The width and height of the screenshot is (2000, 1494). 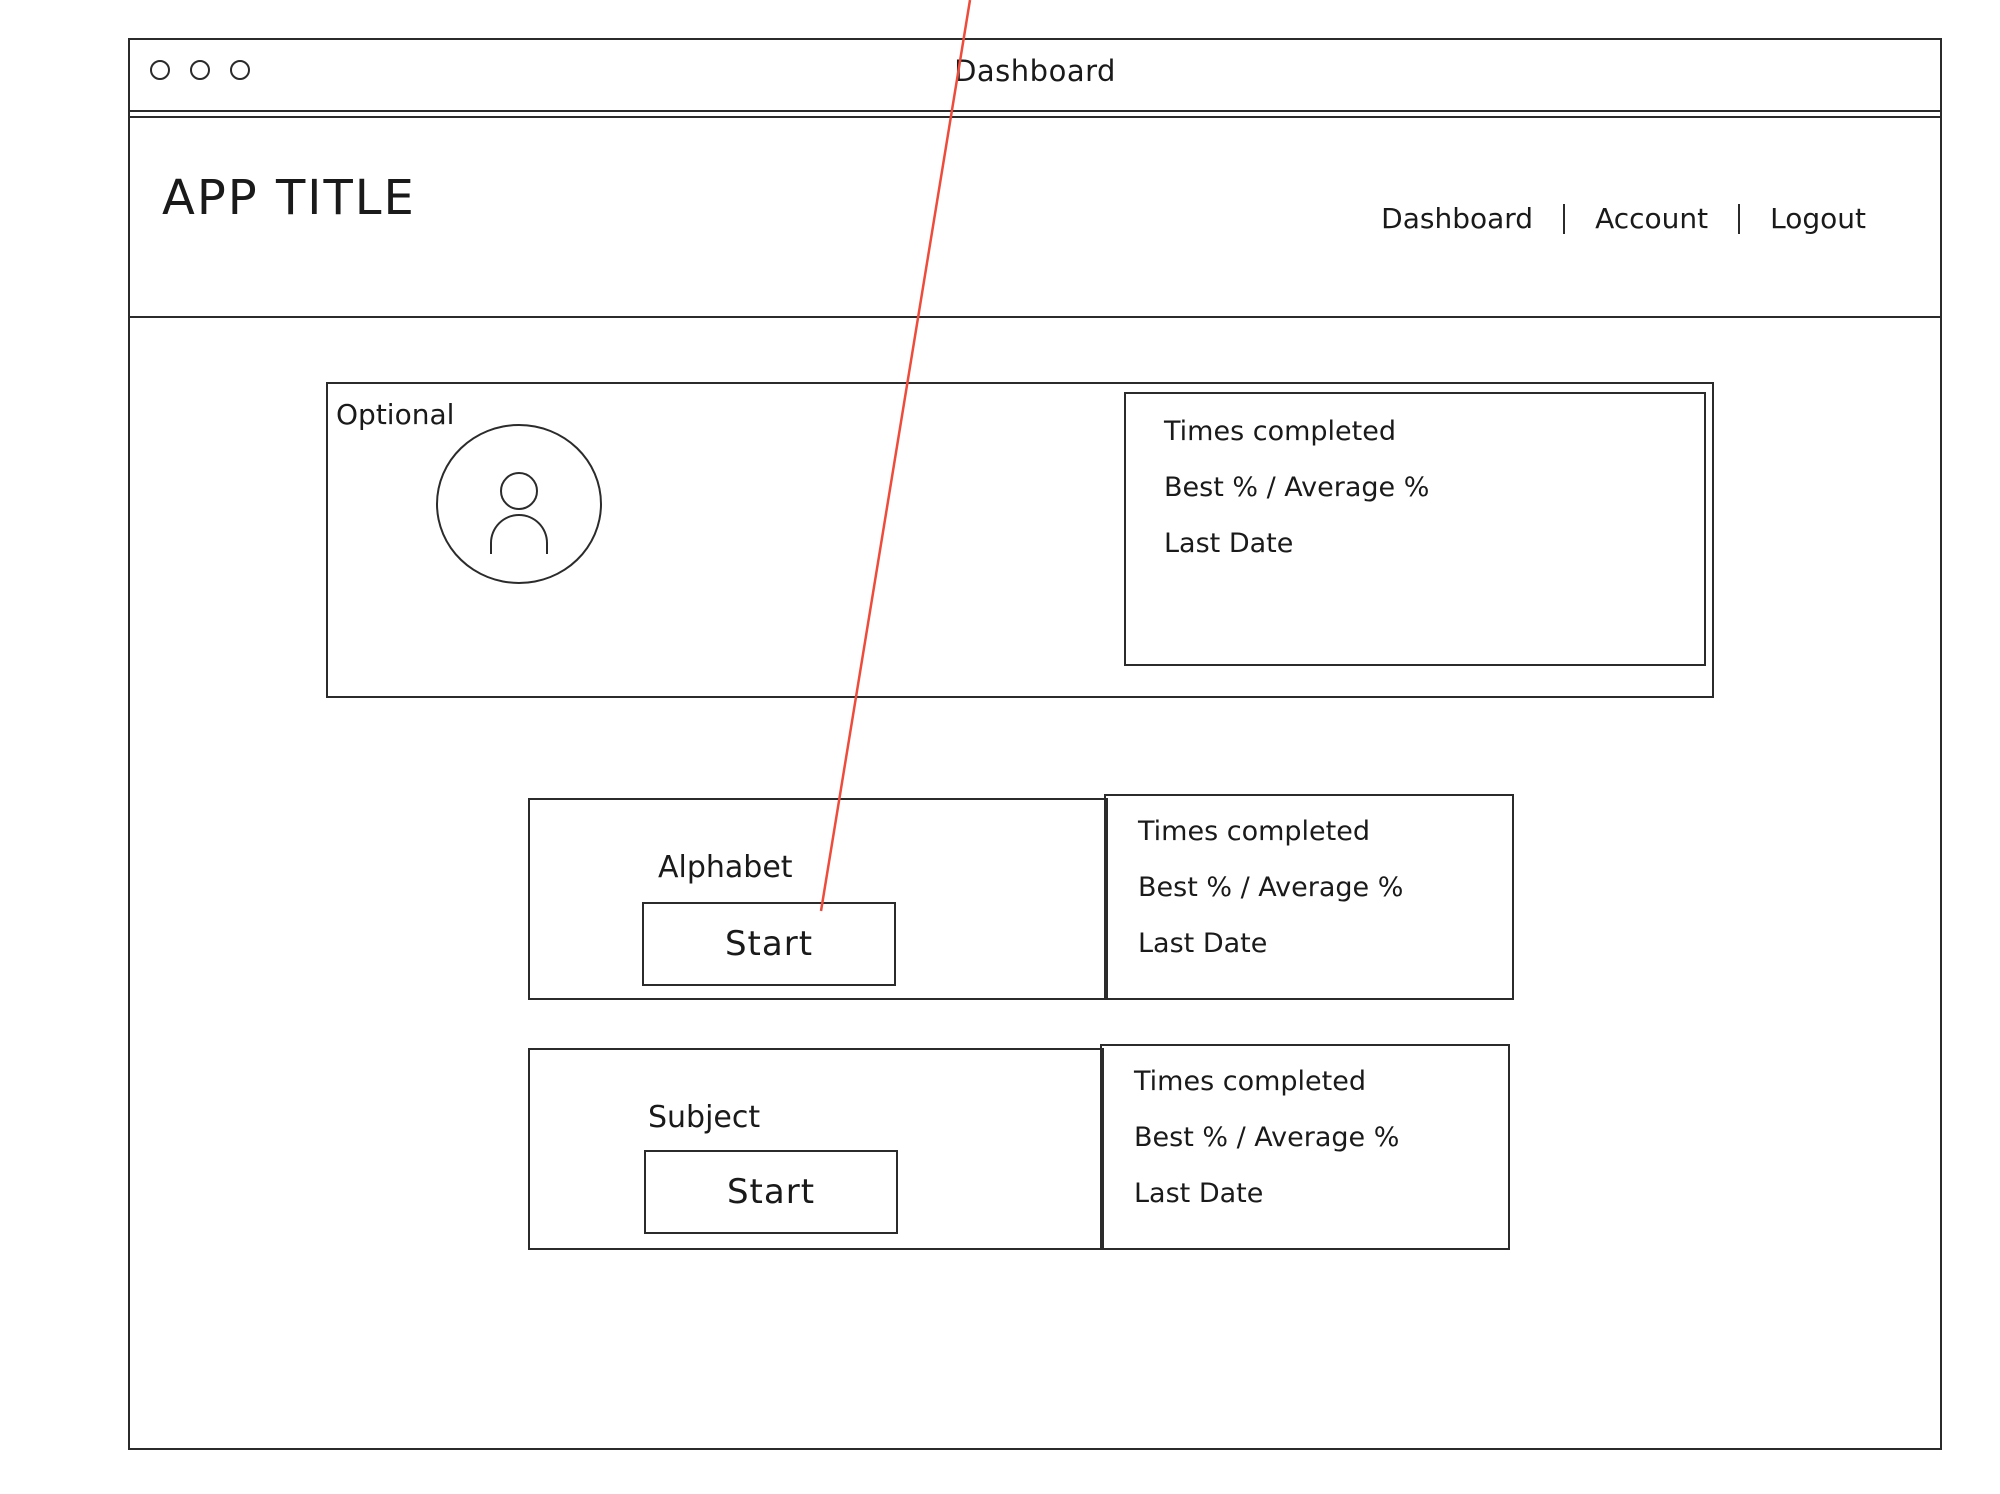 What do you see at coordinates (1035, 71) in the screenshot?
I see `window-title: Dashboard` at bounding box center [1035, 71].